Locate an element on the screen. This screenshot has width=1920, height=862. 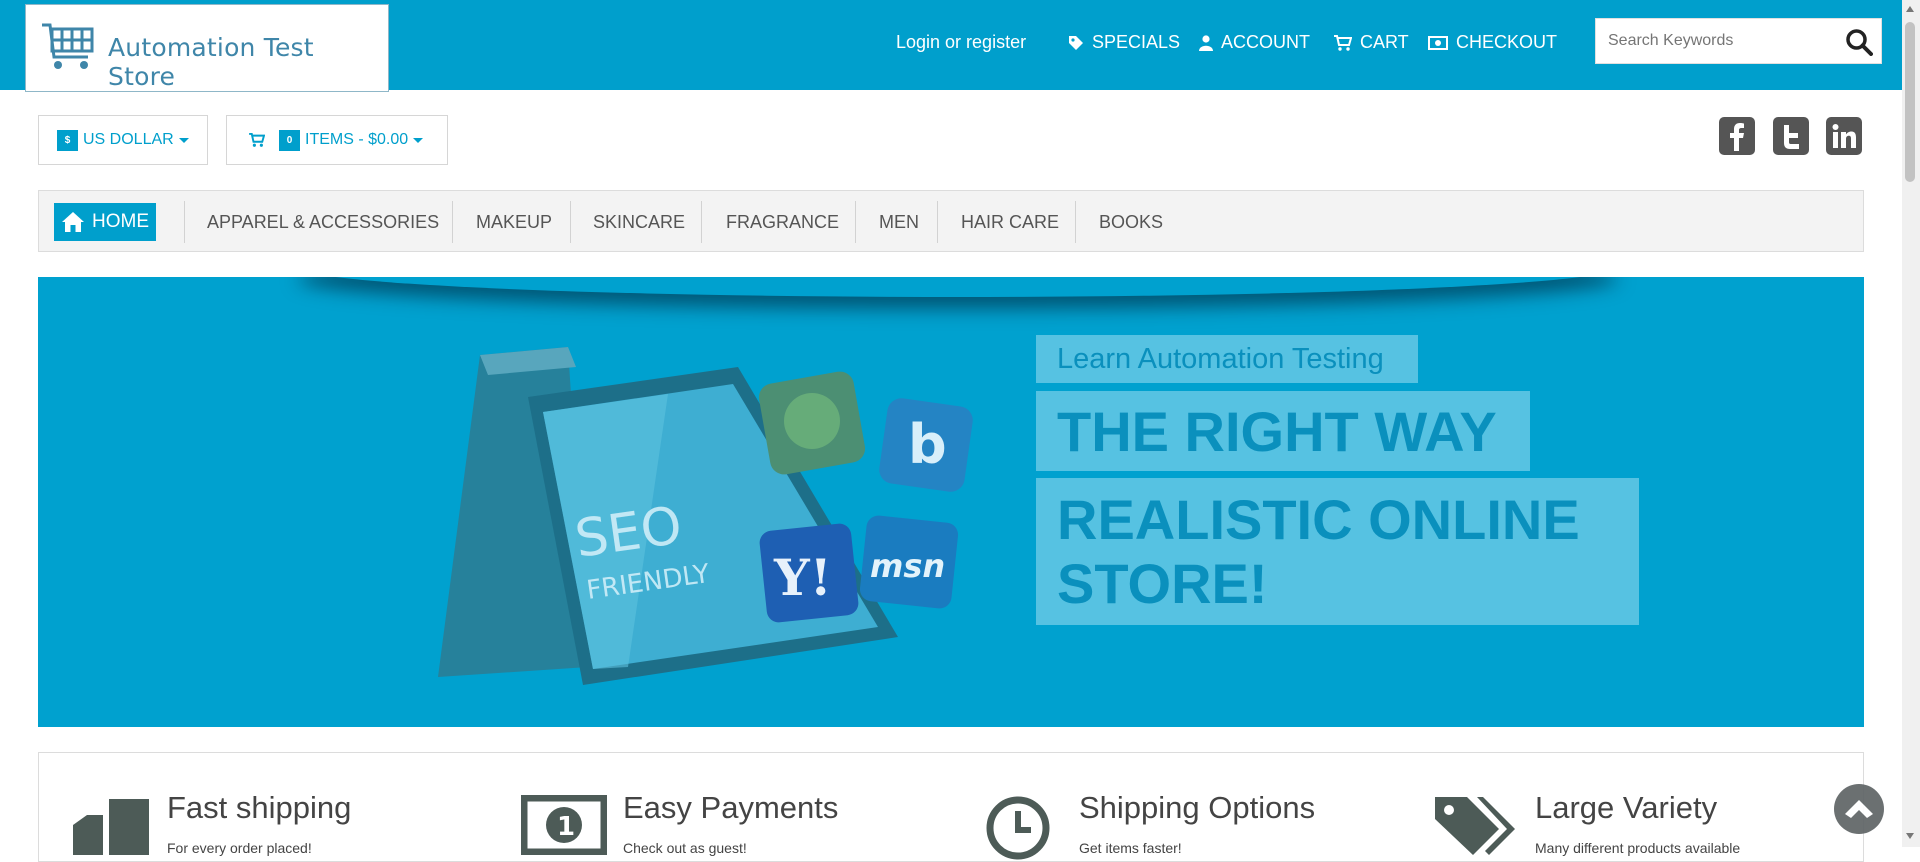
minicart-count: 0 is located at coordinates (289, 140).